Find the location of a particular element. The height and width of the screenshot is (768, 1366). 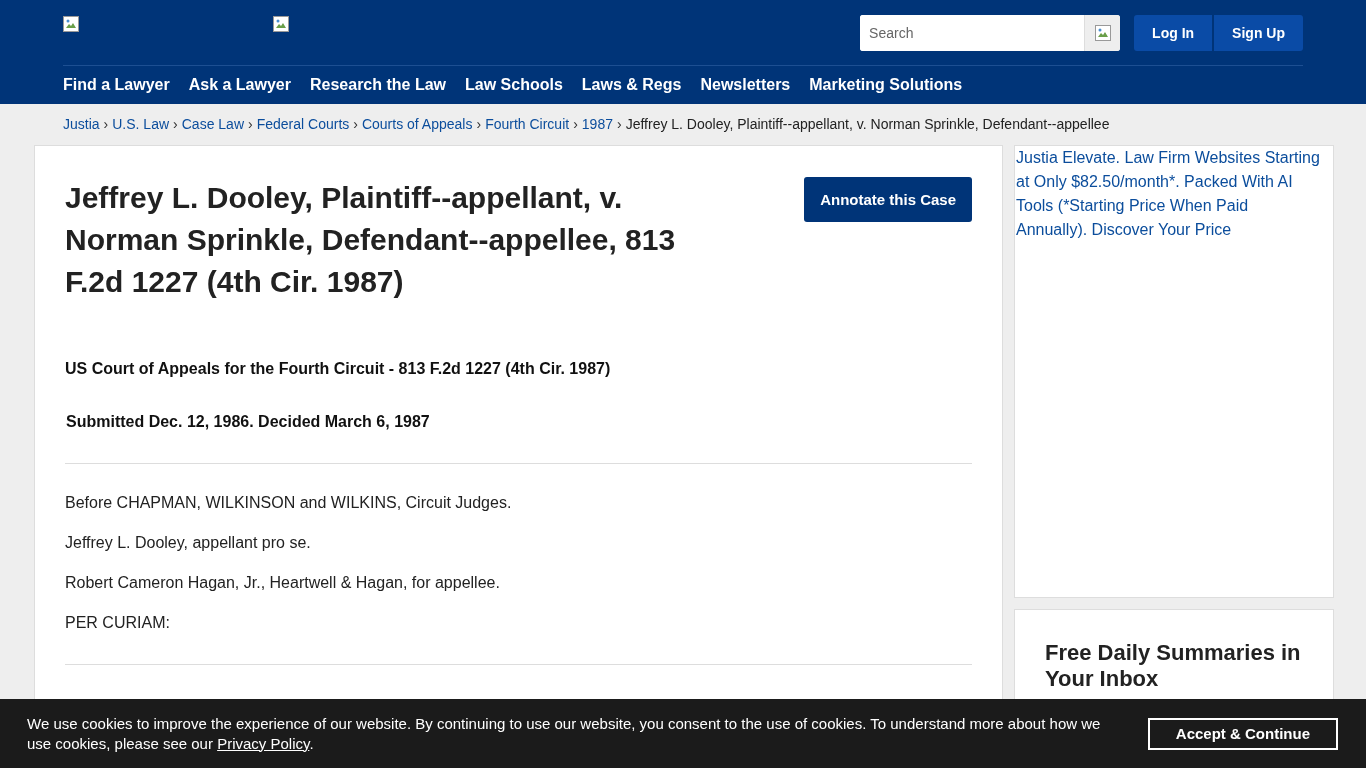

breadcrumb-link: Federal Courts is located at coordinates (303, 130).